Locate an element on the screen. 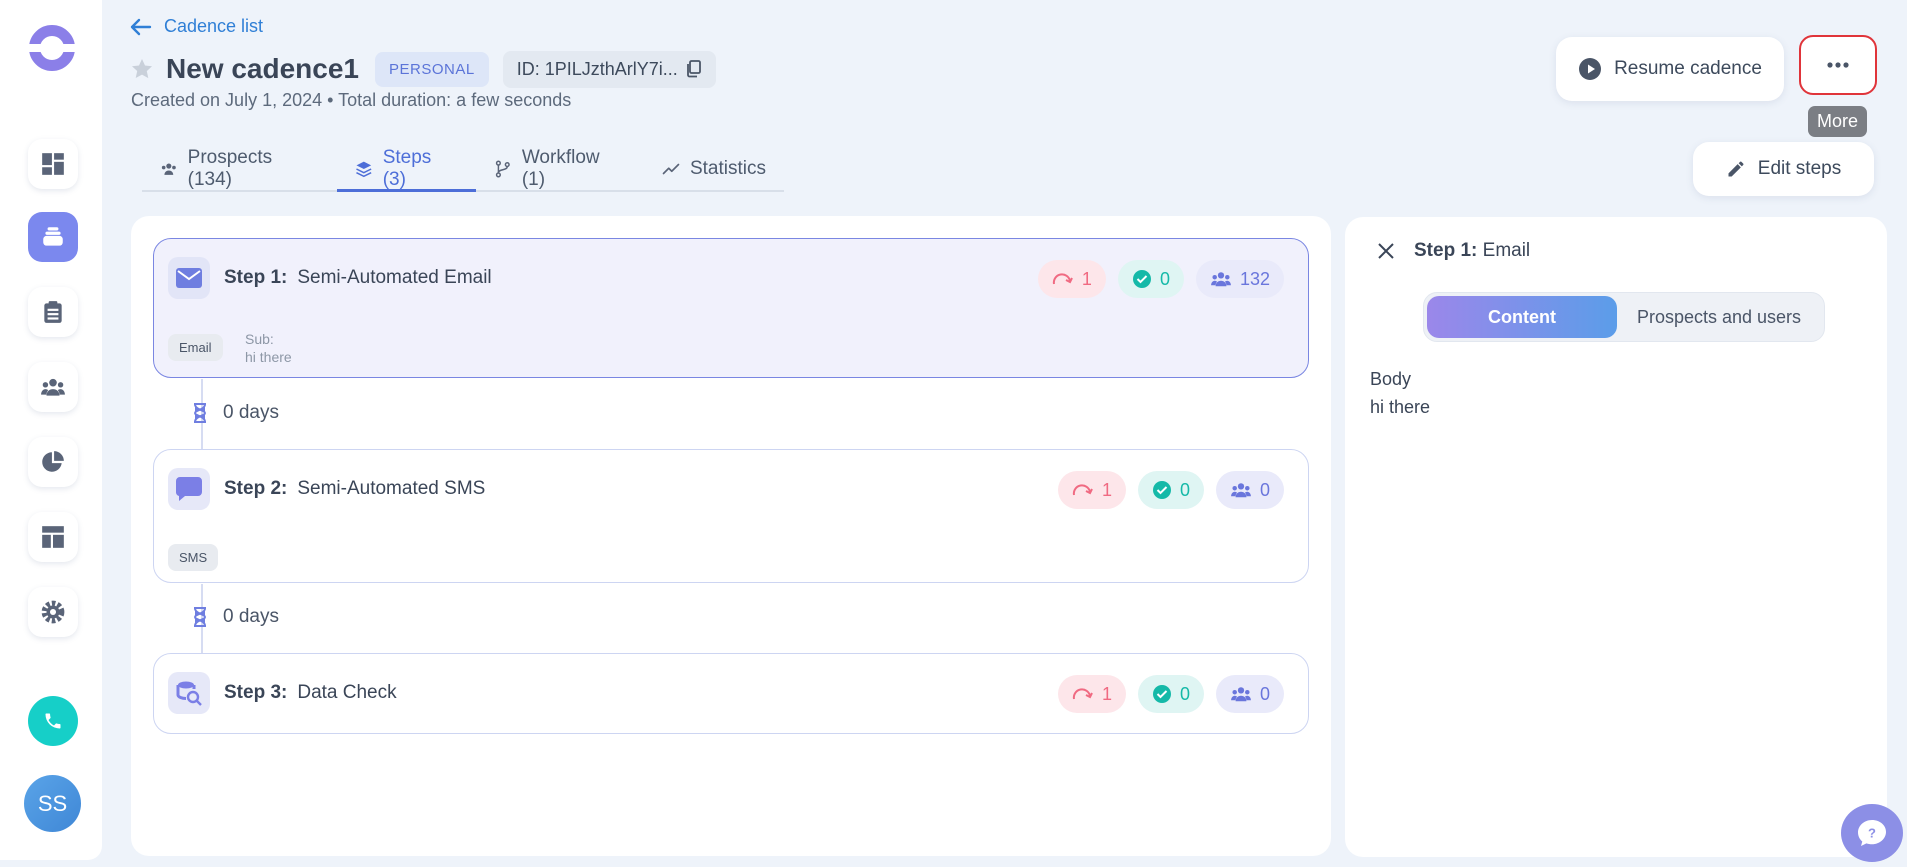 The image size is (1907, 867). cadence-title: New cadence1 is located at coordinates (262, 68).